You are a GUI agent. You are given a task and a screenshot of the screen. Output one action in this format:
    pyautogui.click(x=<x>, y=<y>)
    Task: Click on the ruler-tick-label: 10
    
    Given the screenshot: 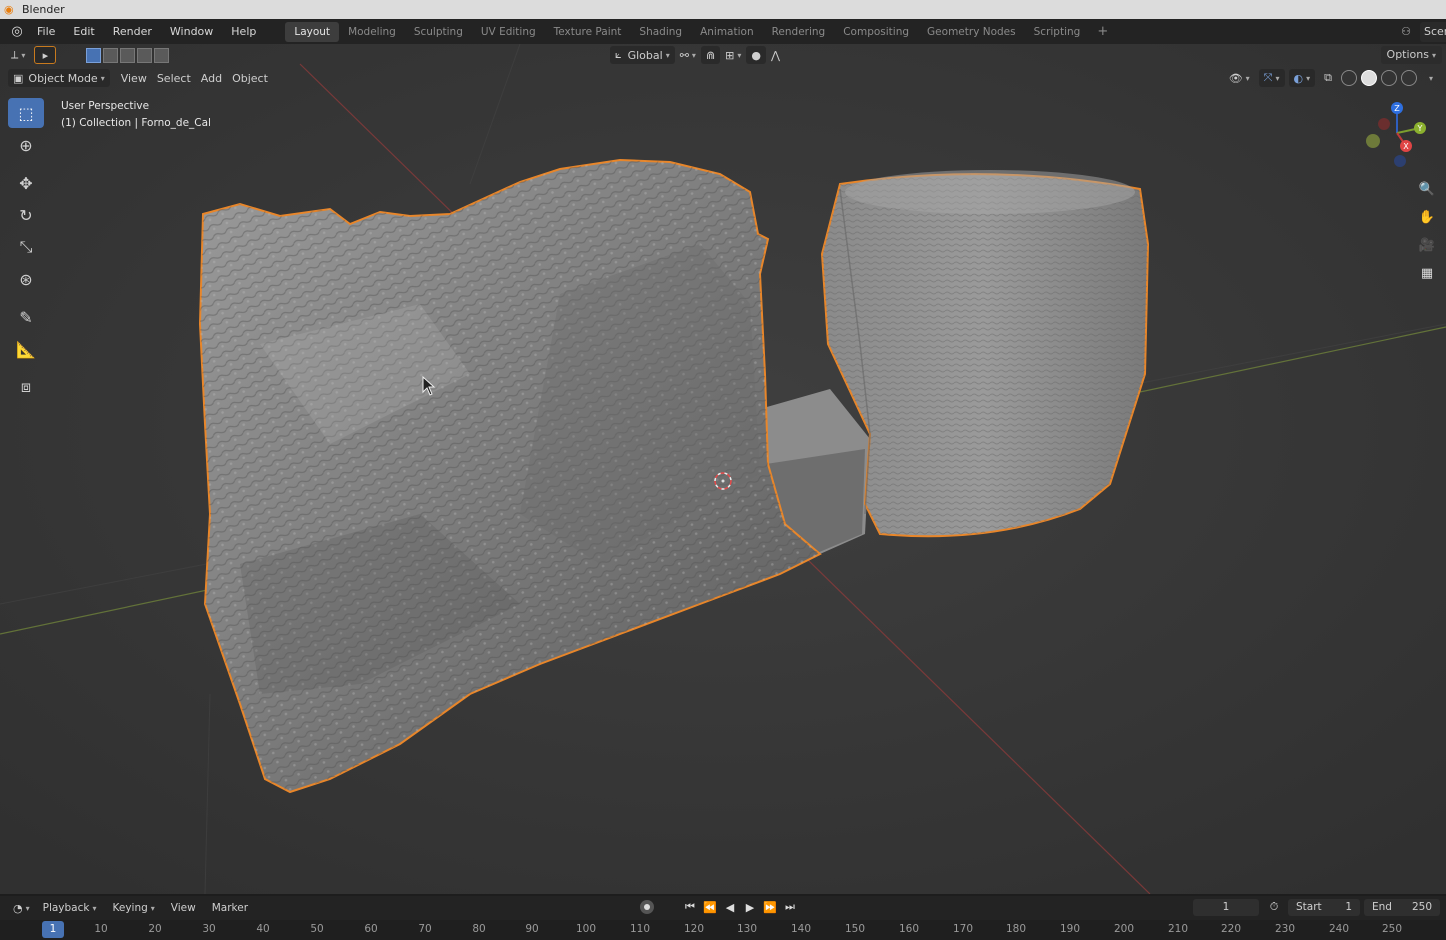 What is the action you would take?
    pyautogui.click(x=101, y=929)
    